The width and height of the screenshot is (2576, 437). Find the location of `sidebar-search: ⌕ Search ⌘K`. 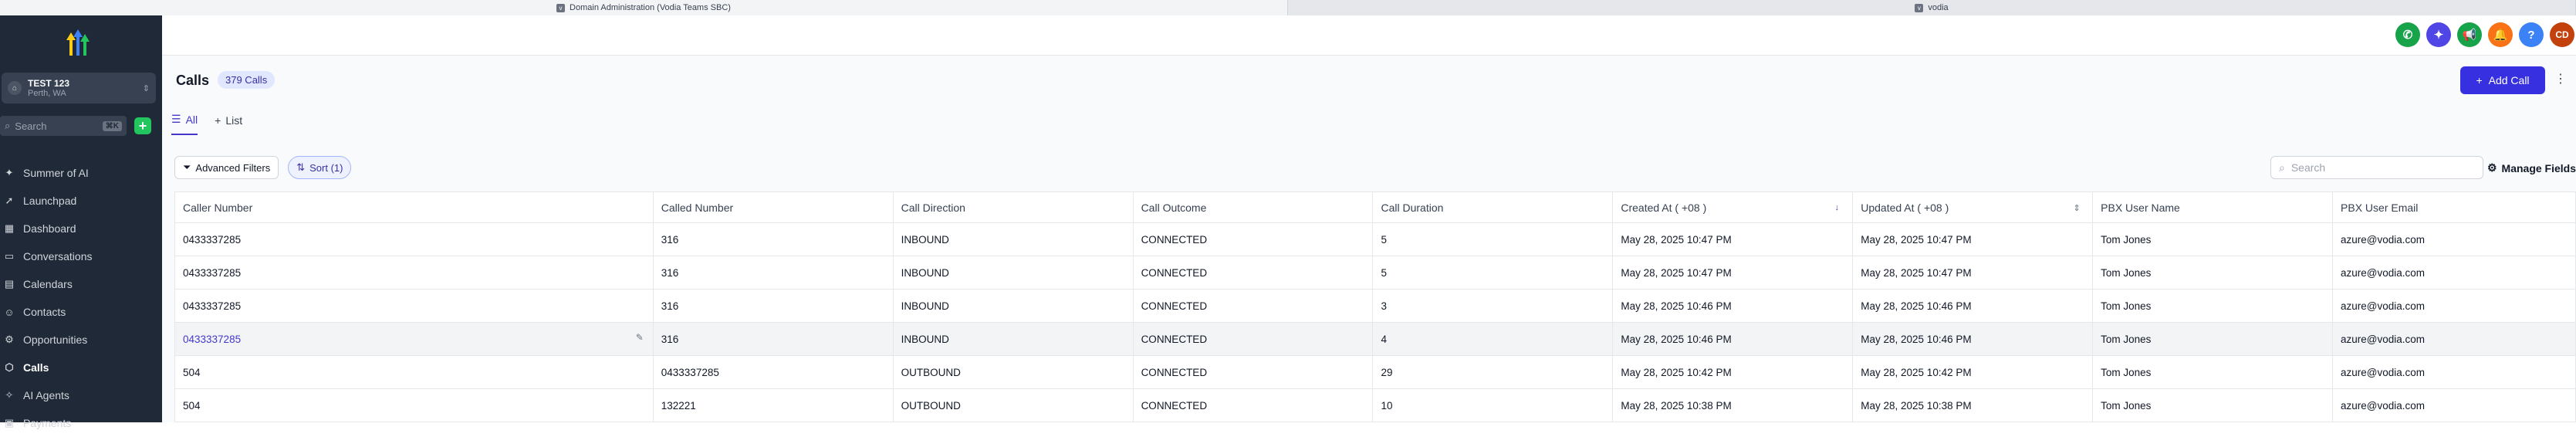

sidebar-search: ⌕ Search ⌘K is located at coordinates (63, 126).